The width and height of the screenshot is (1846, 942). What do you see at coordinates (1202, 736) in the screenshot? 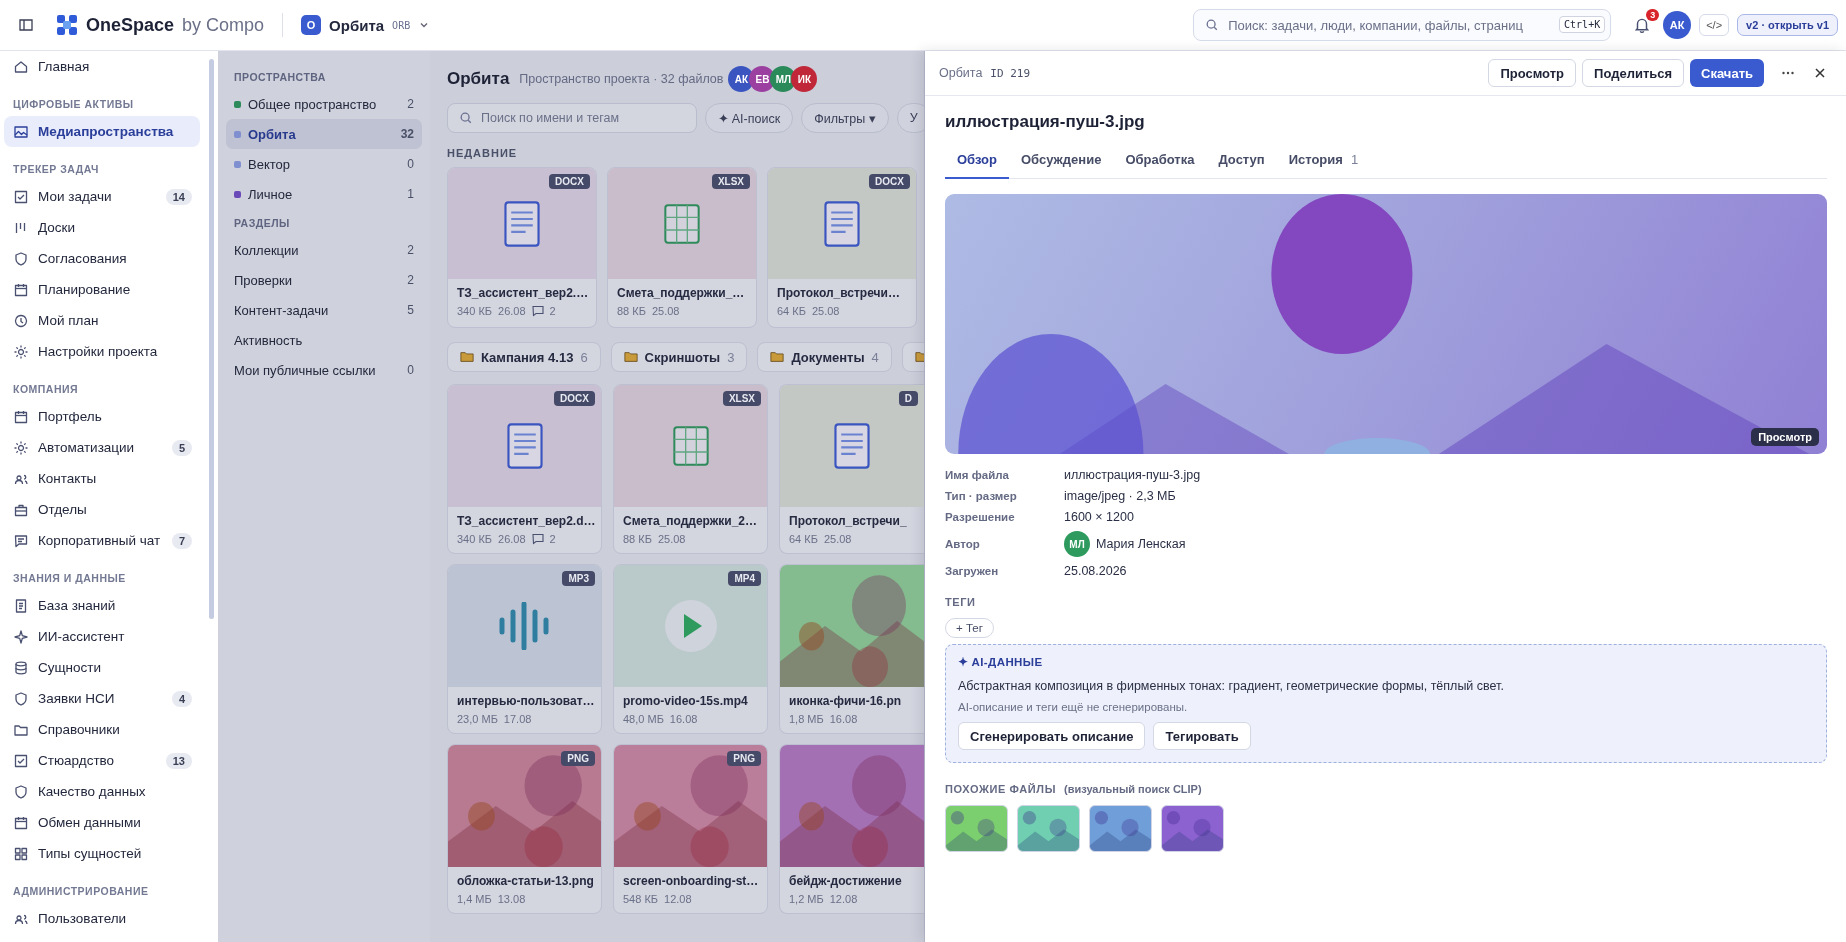
I see `ai-action-button: Тегировать` at bounding box center [1202, 736].